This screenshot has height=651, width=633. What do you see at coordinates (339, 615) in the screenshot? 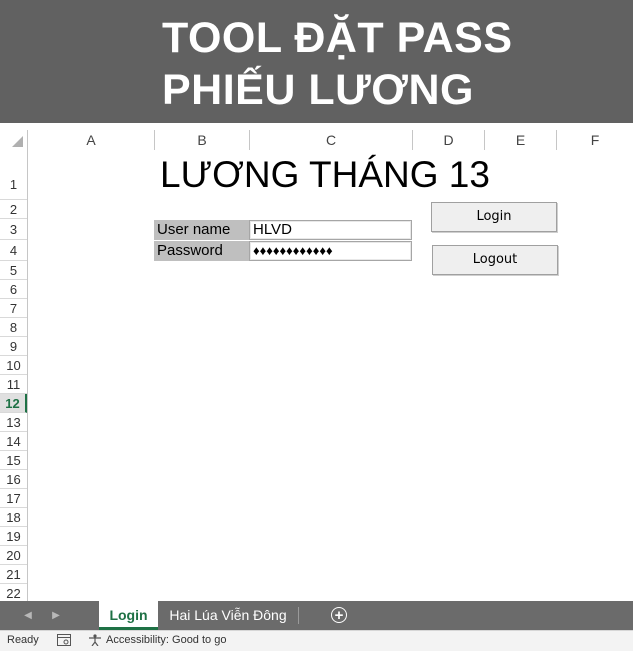
I see `add-sheet-icon: +` at bounding box center [339, 615].